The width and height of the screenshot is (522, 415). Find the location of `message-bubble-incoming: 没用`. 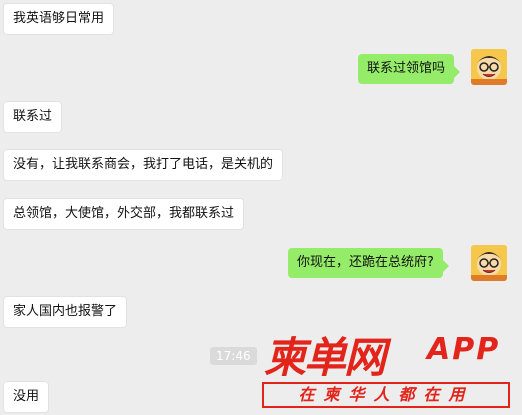

message-bubble-incoming: 没用 is located at coordinates (26, 397).